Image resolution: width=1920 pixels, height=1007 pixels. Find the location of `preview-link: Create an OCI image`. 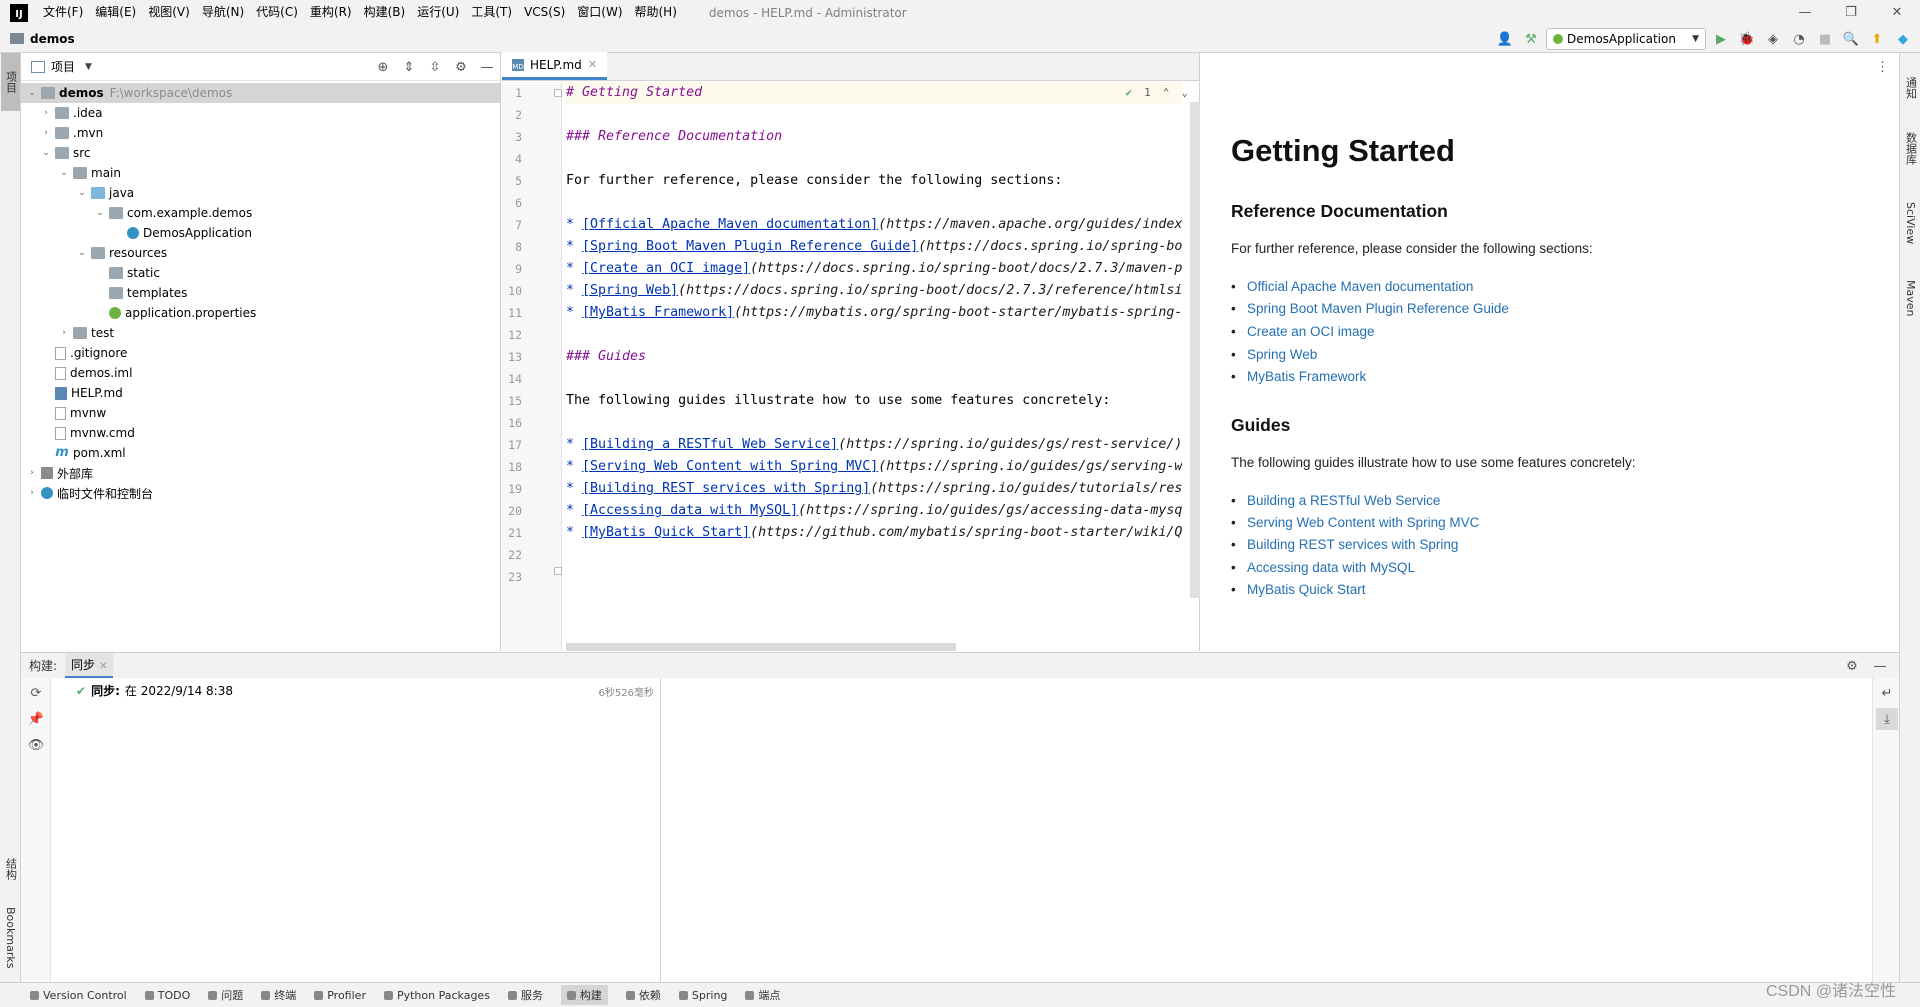

preview-link: Create an OCI image is located at coordinates (1303, 331).